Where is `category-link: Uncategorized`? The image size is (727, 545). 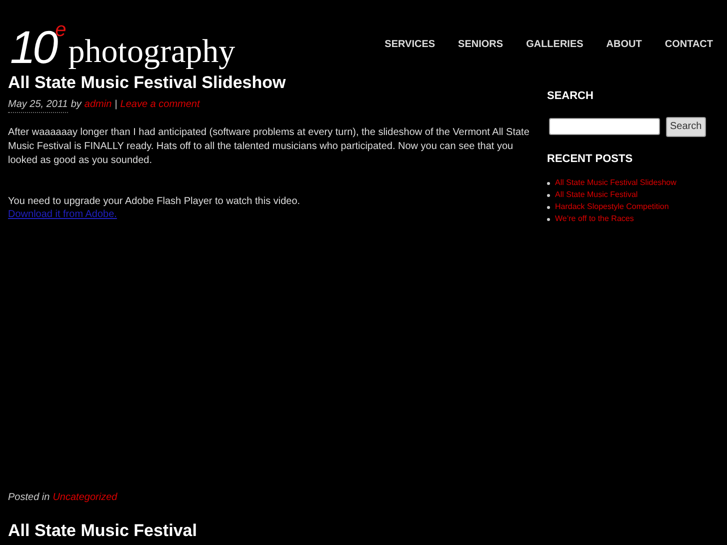
category-link: Uncategorized is located at coordinates (85, 497).